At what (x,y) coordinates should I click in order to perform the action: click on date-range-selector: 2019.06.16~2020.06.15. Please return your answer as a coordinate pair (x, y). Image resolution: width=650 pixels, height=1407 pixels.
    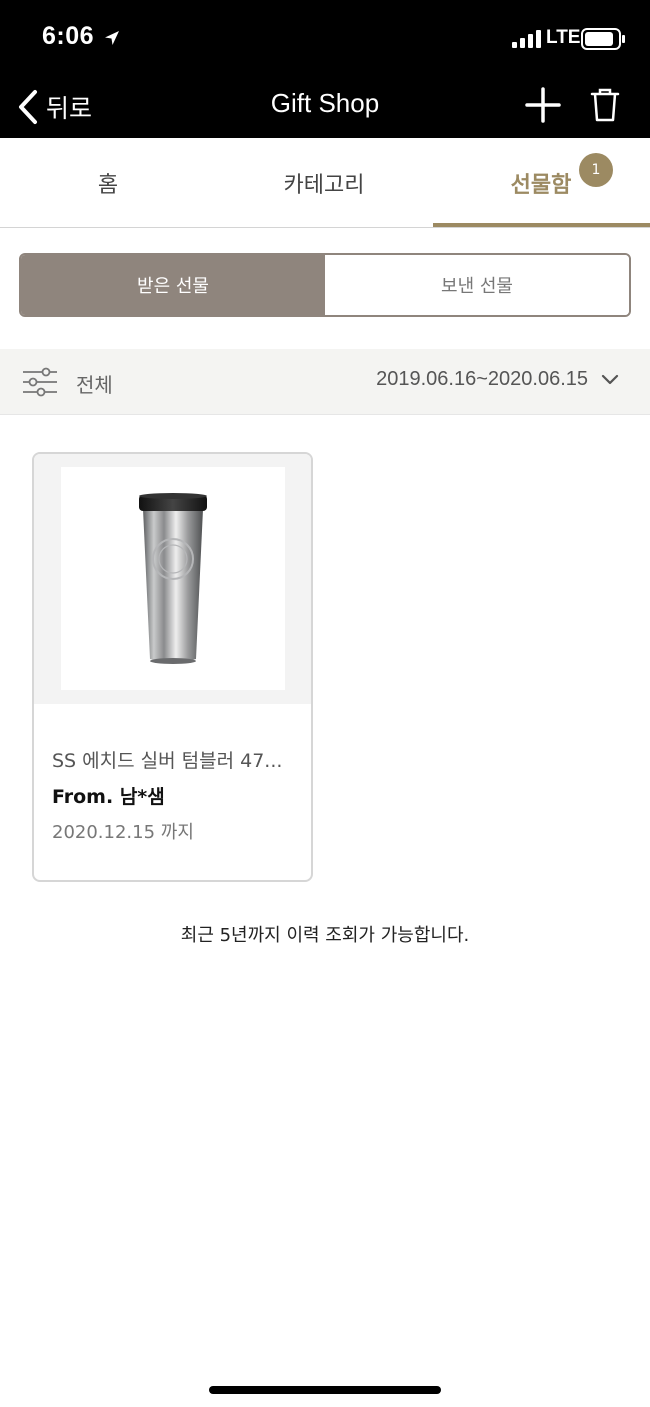
    Looking at the image, I should click on (498, 379).